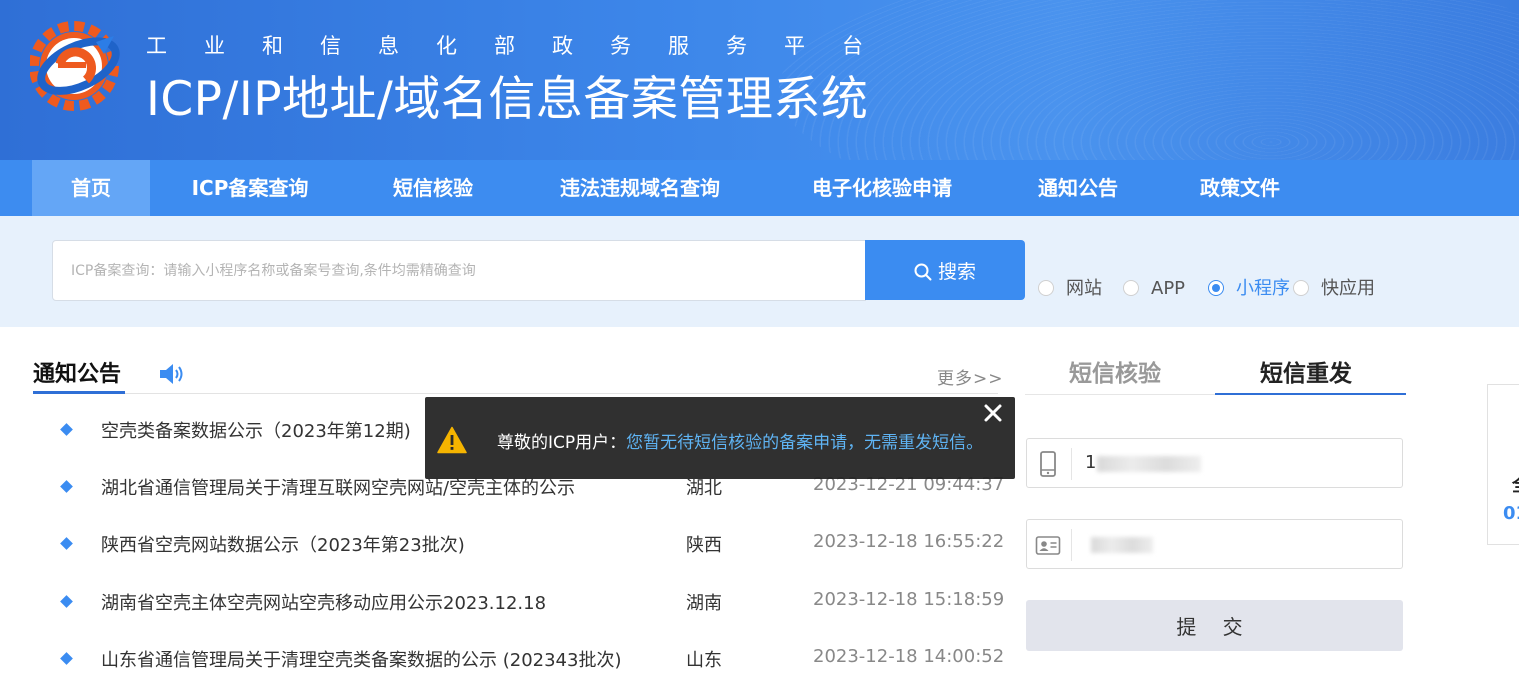 This screenshot has height=697, width=1519. What do you see at coordinates (562, 443) in the screenshot?
I see `toast-prefix: 尊敬的ICP用户：` at bounding box center [562, 443].